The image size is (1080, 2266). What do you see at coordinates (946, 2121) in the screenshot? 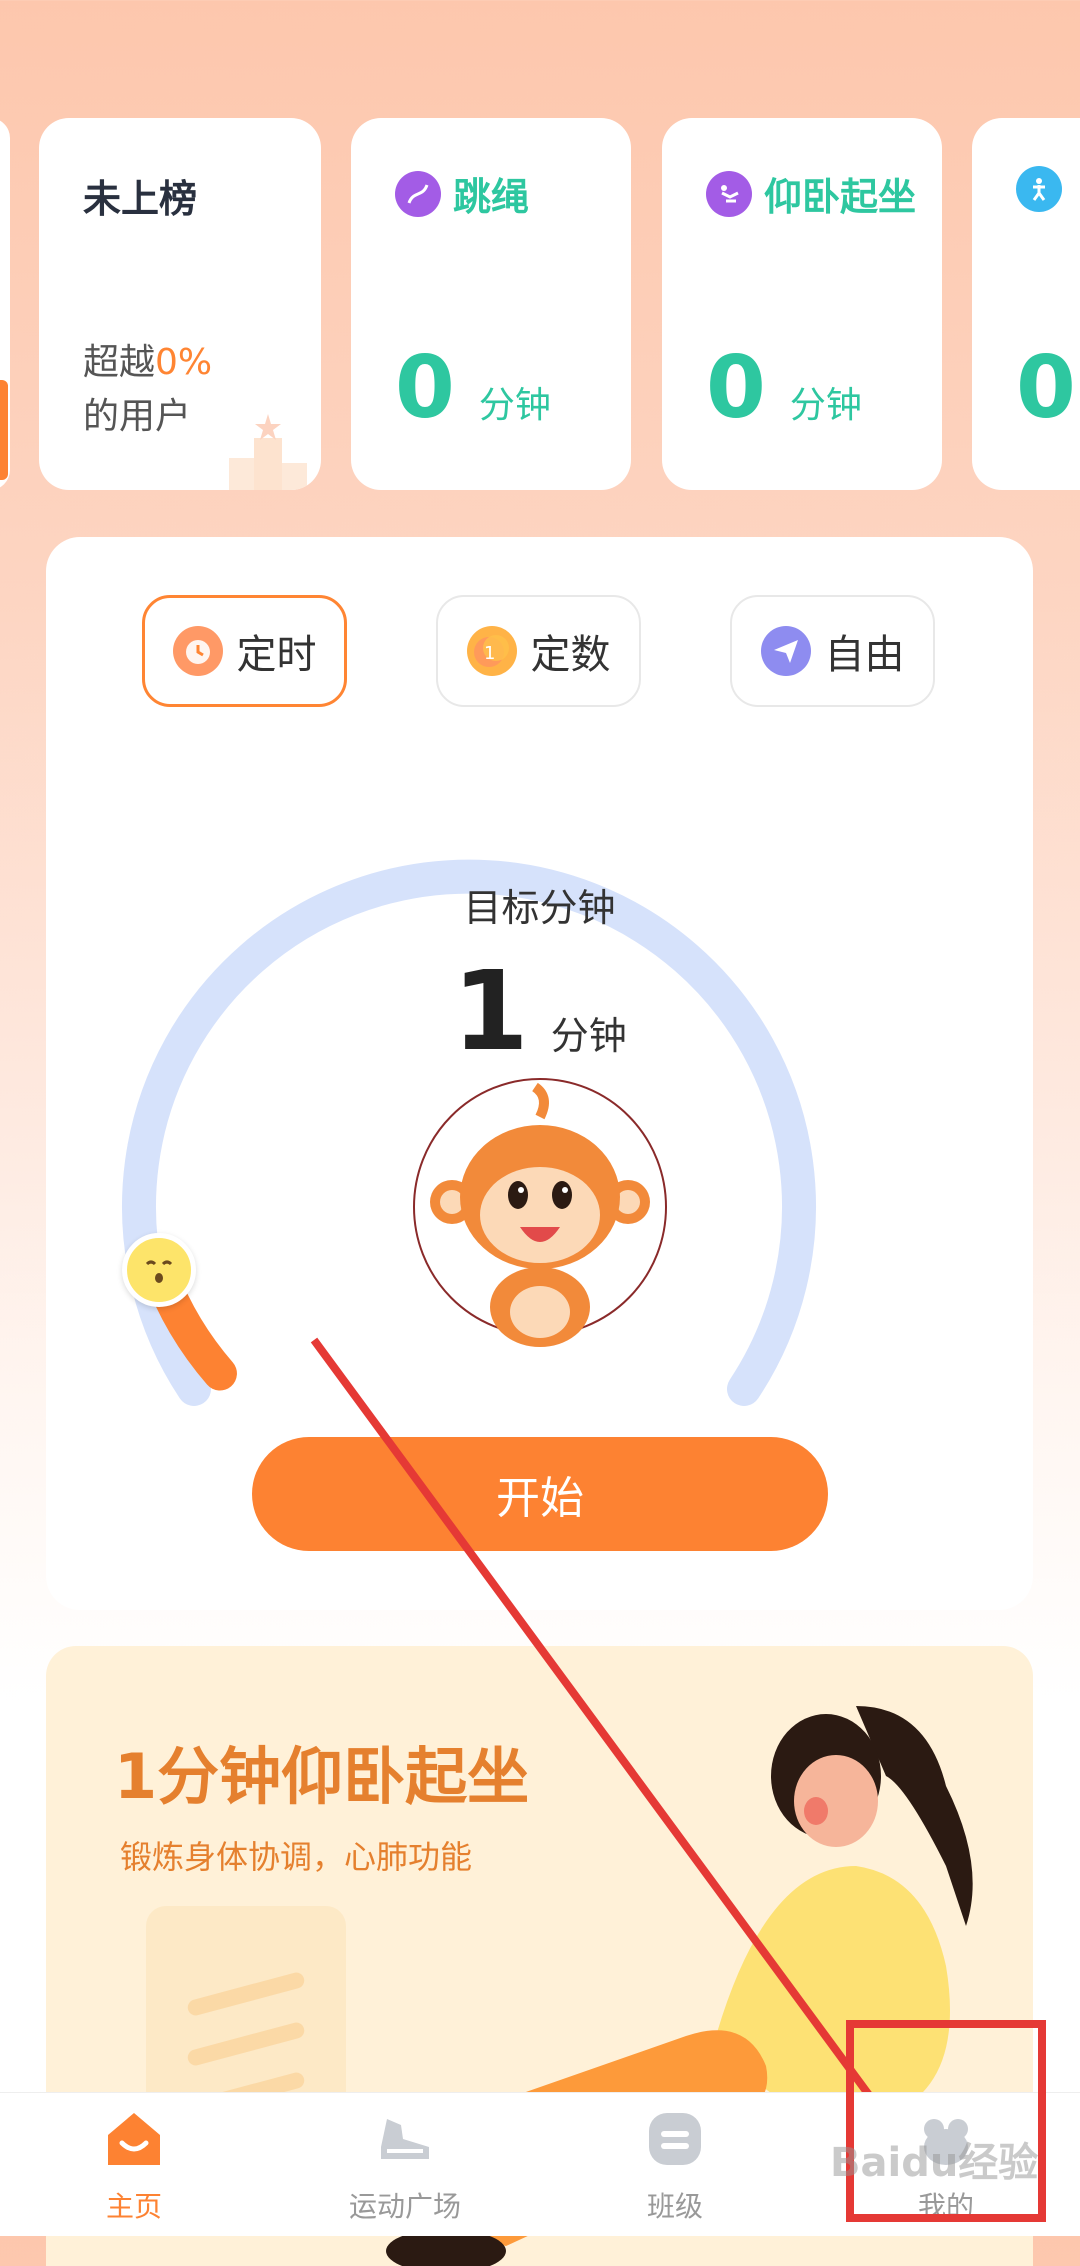
I see `annotation-highlight-box` at bounding box center [946, 2121].